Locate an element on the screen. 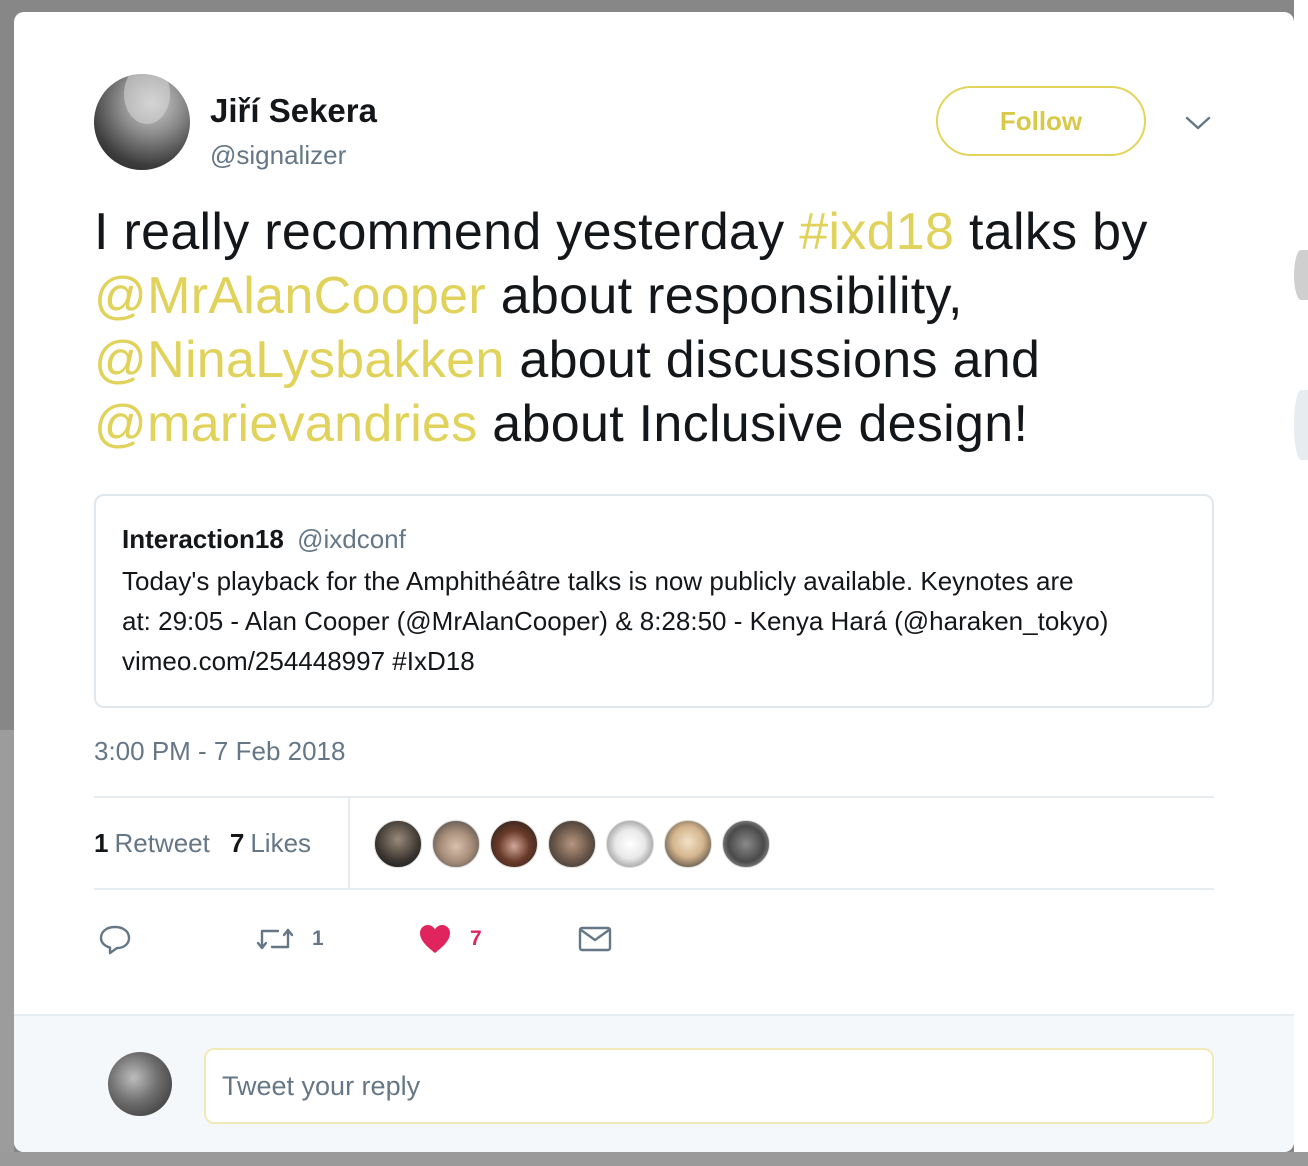  reply-input is located at coordinates (709, 1086).